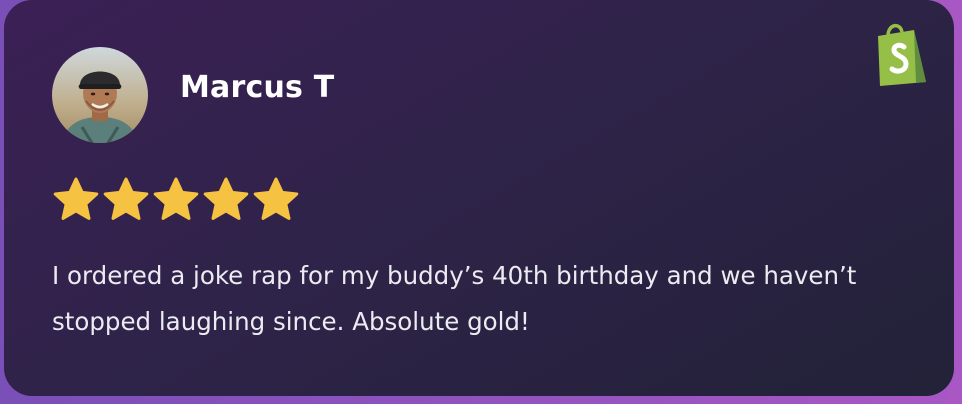  I want to click on shopify-bag-icon, so click(900, 54).